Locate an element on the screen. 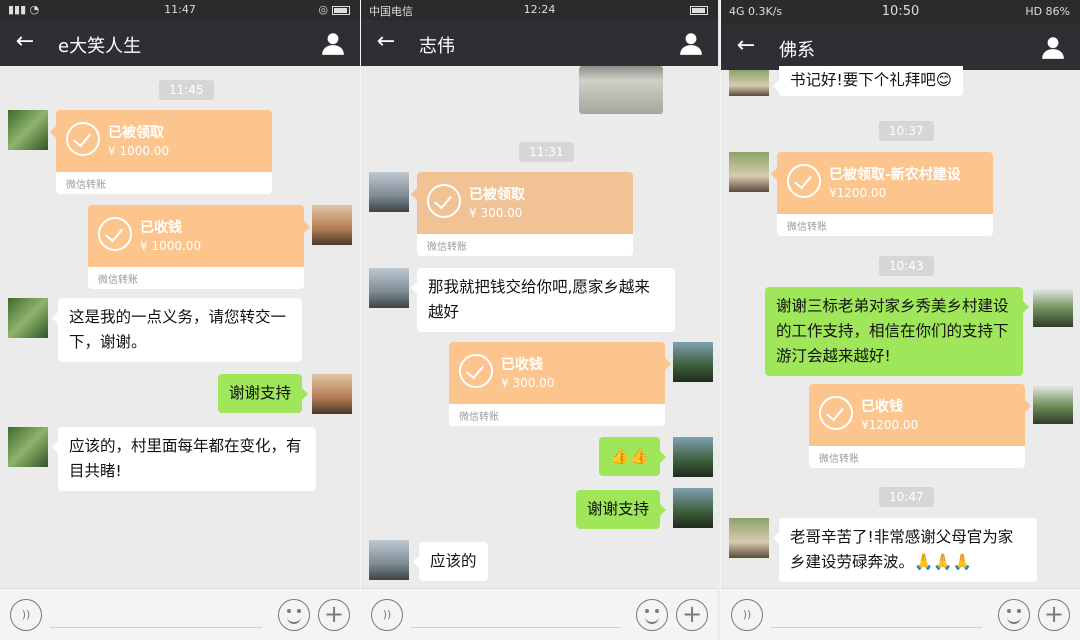 This screenshot has width=1080, height=640. status-bar: 4G 0.3K/s 10:50 HD 86% is located at coordinates (900, 12).